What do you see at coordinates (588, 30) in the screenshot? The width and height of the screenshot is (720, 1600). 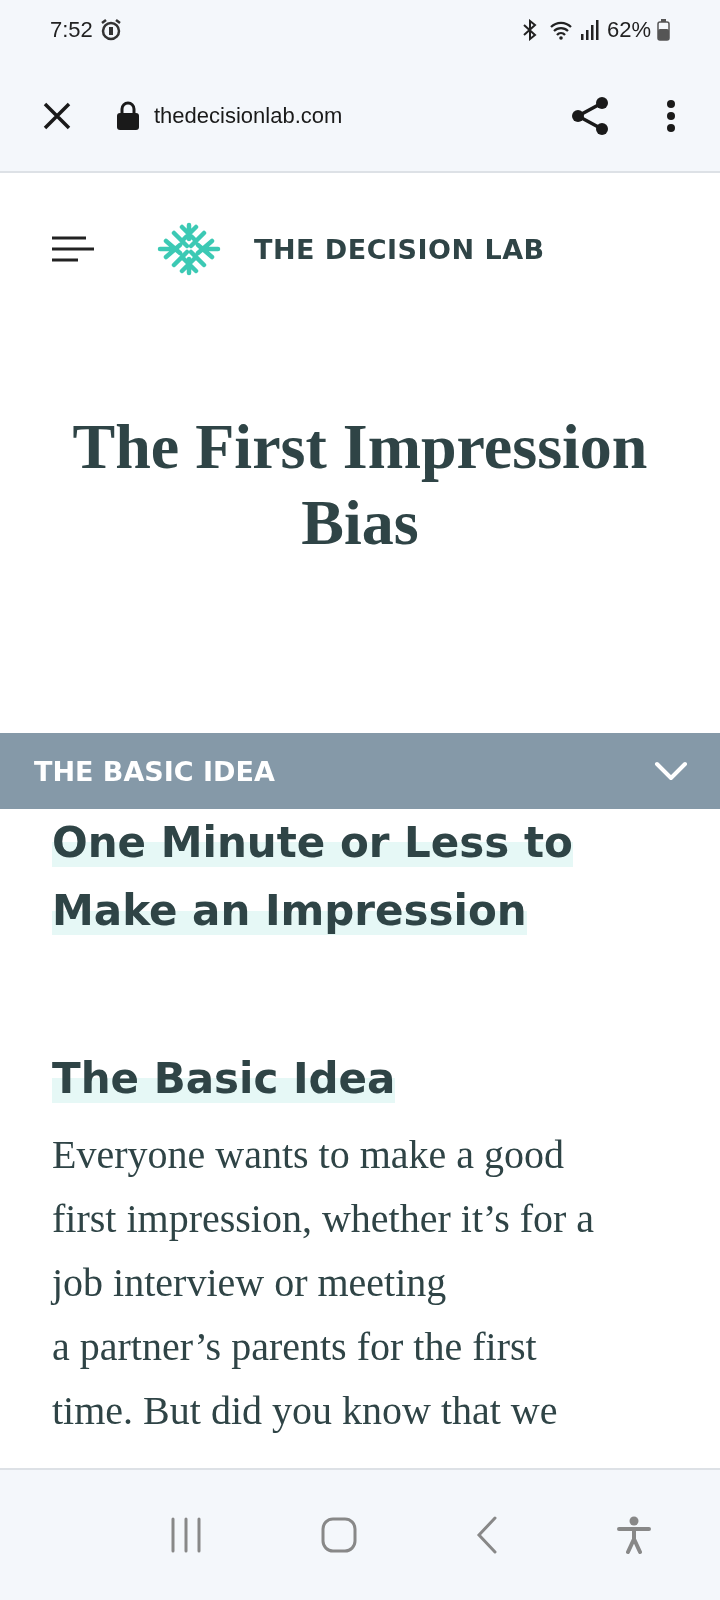 I see `signal-icon` at bounding box center [588, 30].